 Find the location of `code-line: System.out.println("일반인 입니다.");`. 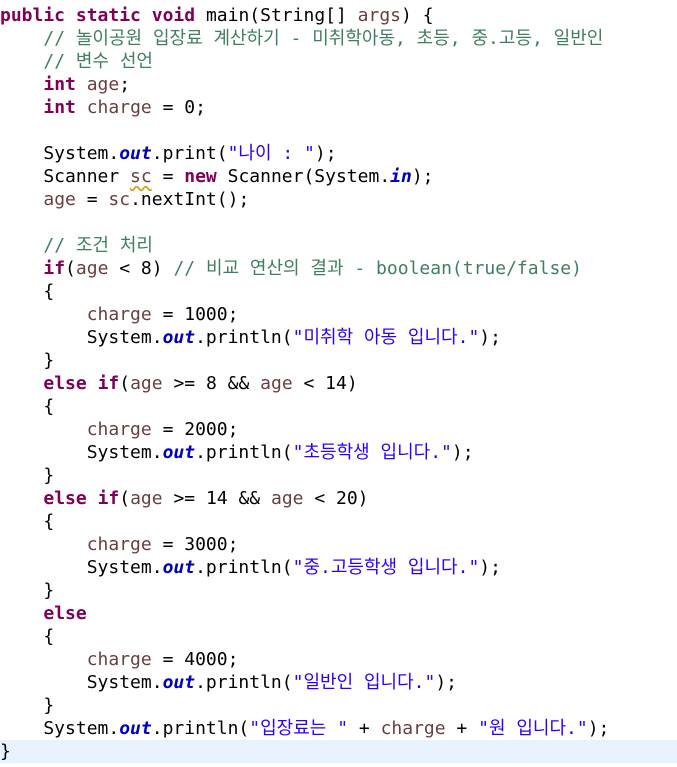

code-line: System.out.println("일반인 입니다."); is located at coordinates (338, 682).